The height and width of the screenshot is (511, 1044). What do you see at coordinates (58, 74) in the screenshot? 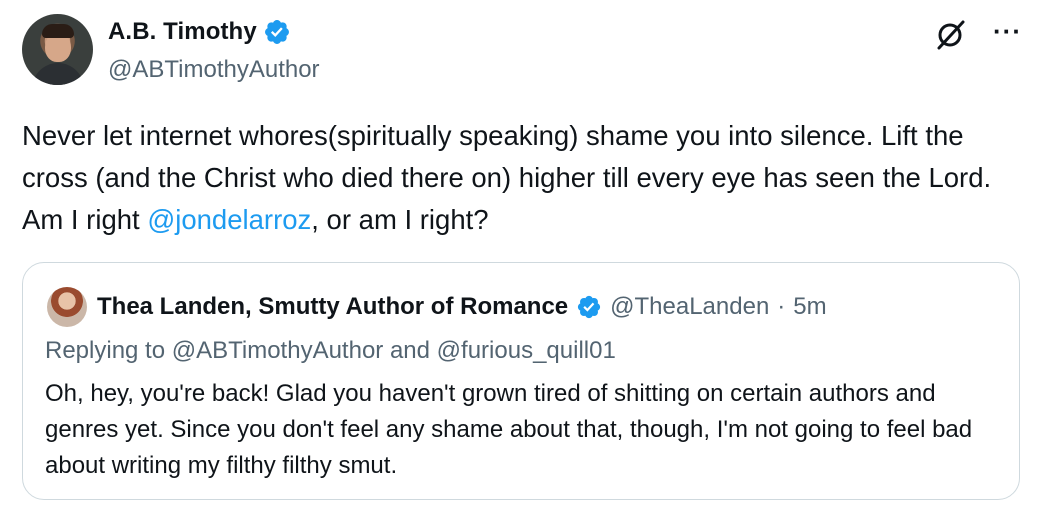
I see `avatar-shirt` at bounding box center [58, 74].